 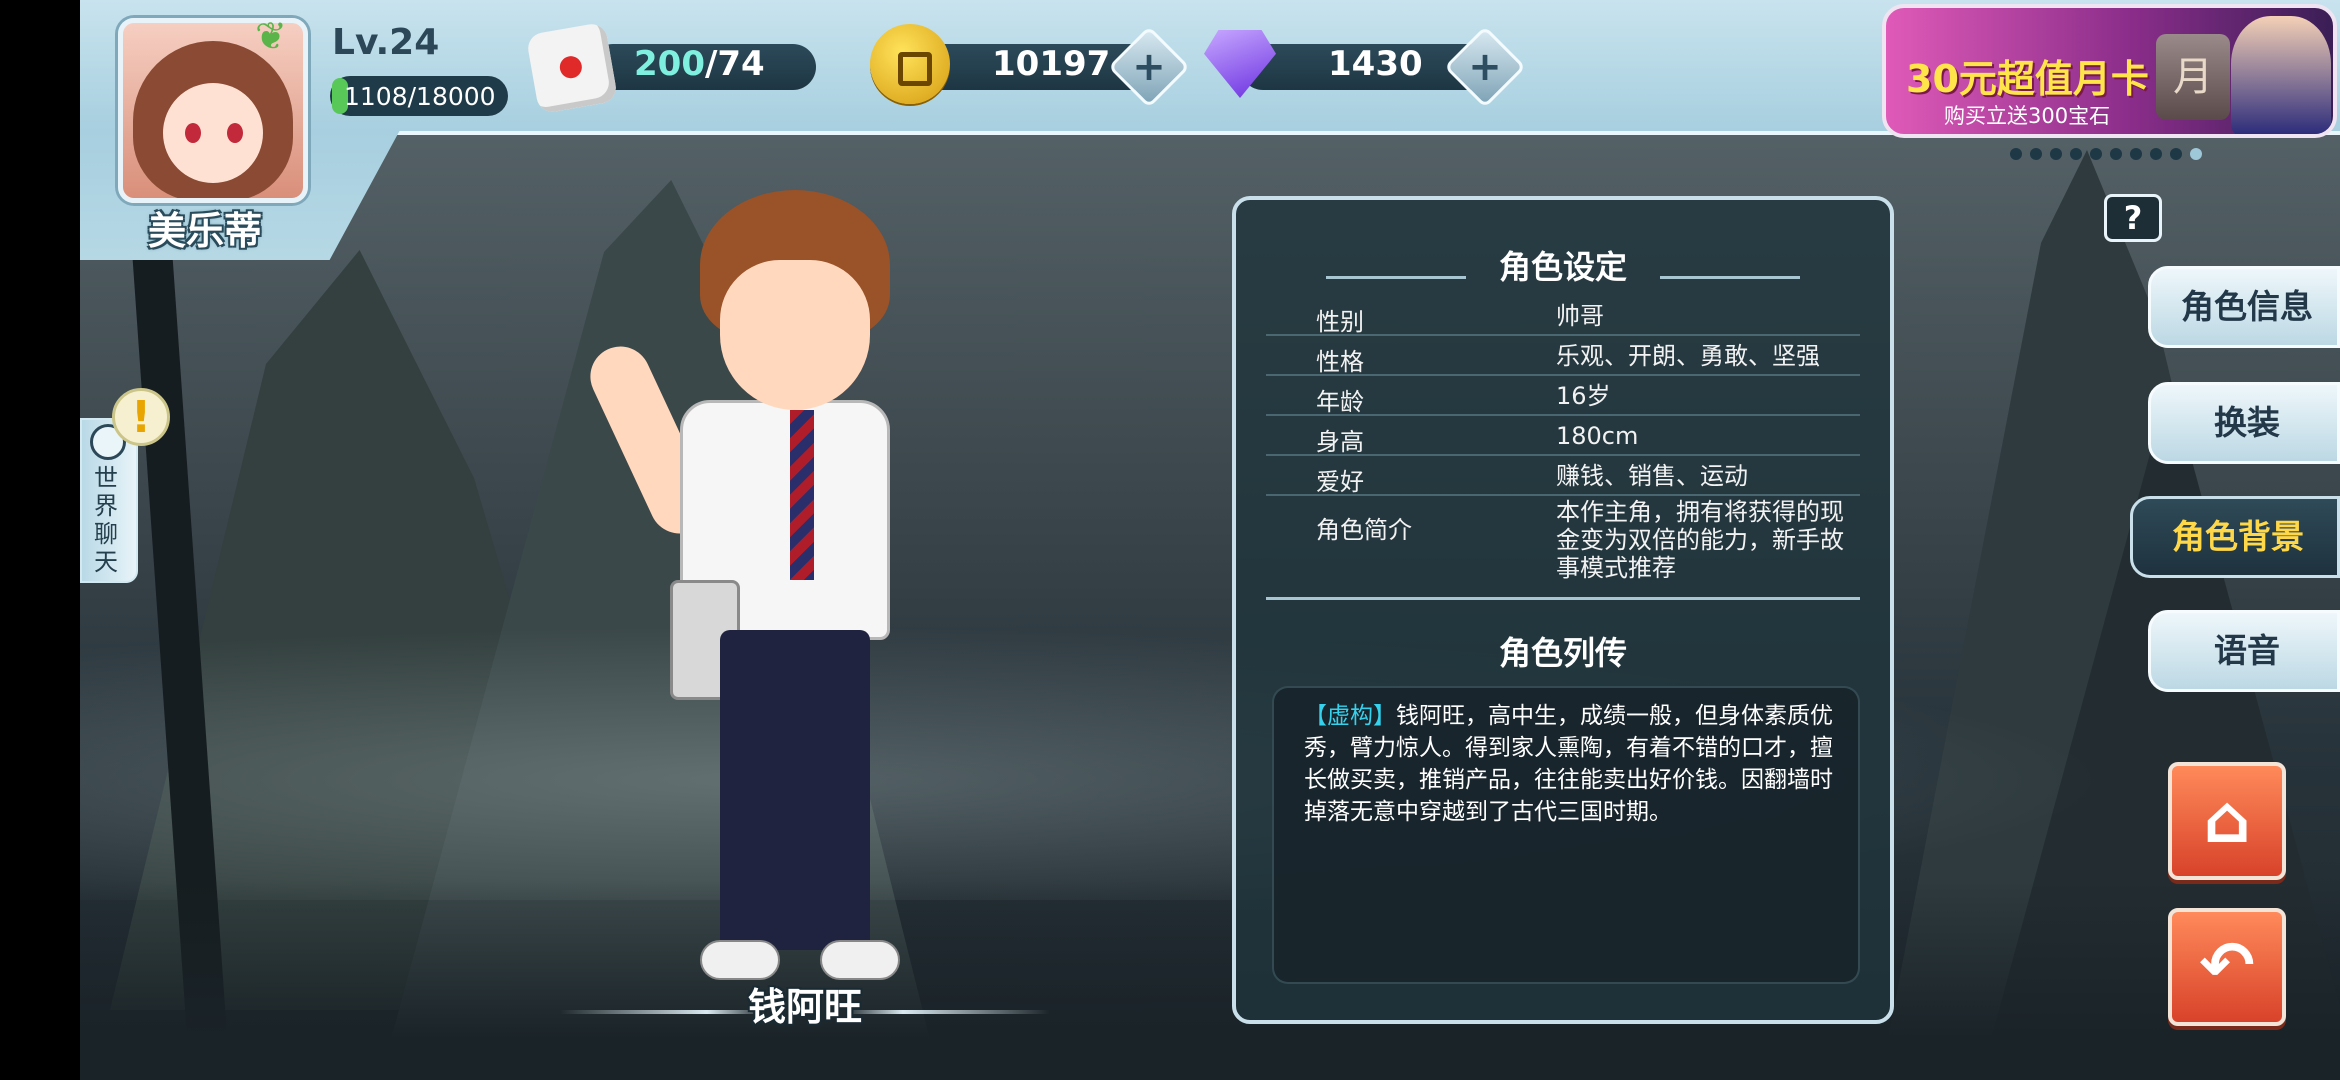 What do you see at coordinates (2133, 218) in the screenshot?
I see `help-button: ?` at bounding box center [2133, 218].